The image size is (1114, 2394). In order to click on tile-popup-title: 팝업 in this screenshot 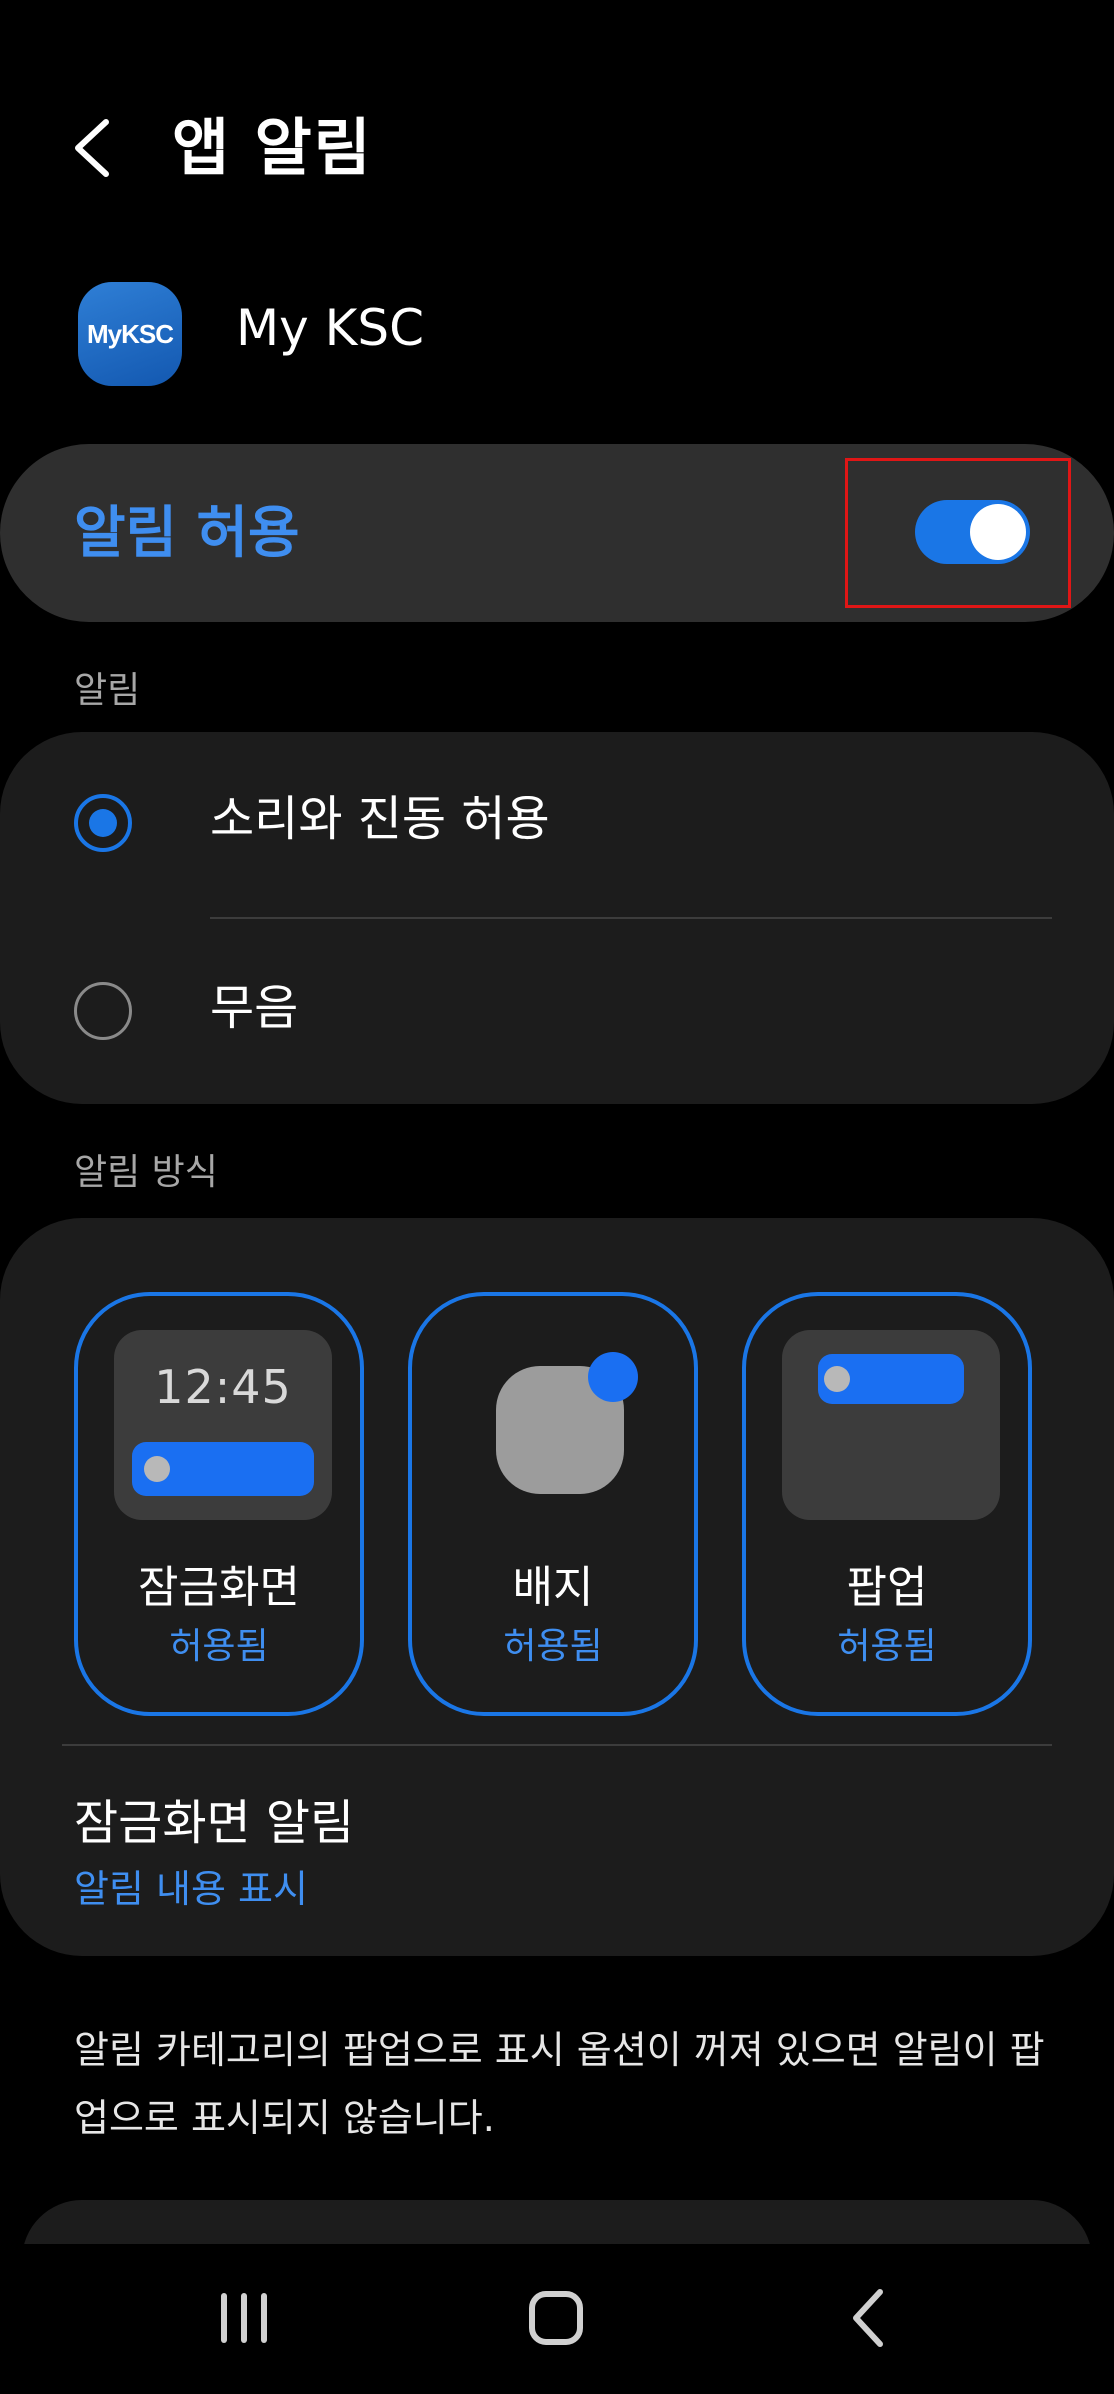, I will do `click(887, 1587)`.